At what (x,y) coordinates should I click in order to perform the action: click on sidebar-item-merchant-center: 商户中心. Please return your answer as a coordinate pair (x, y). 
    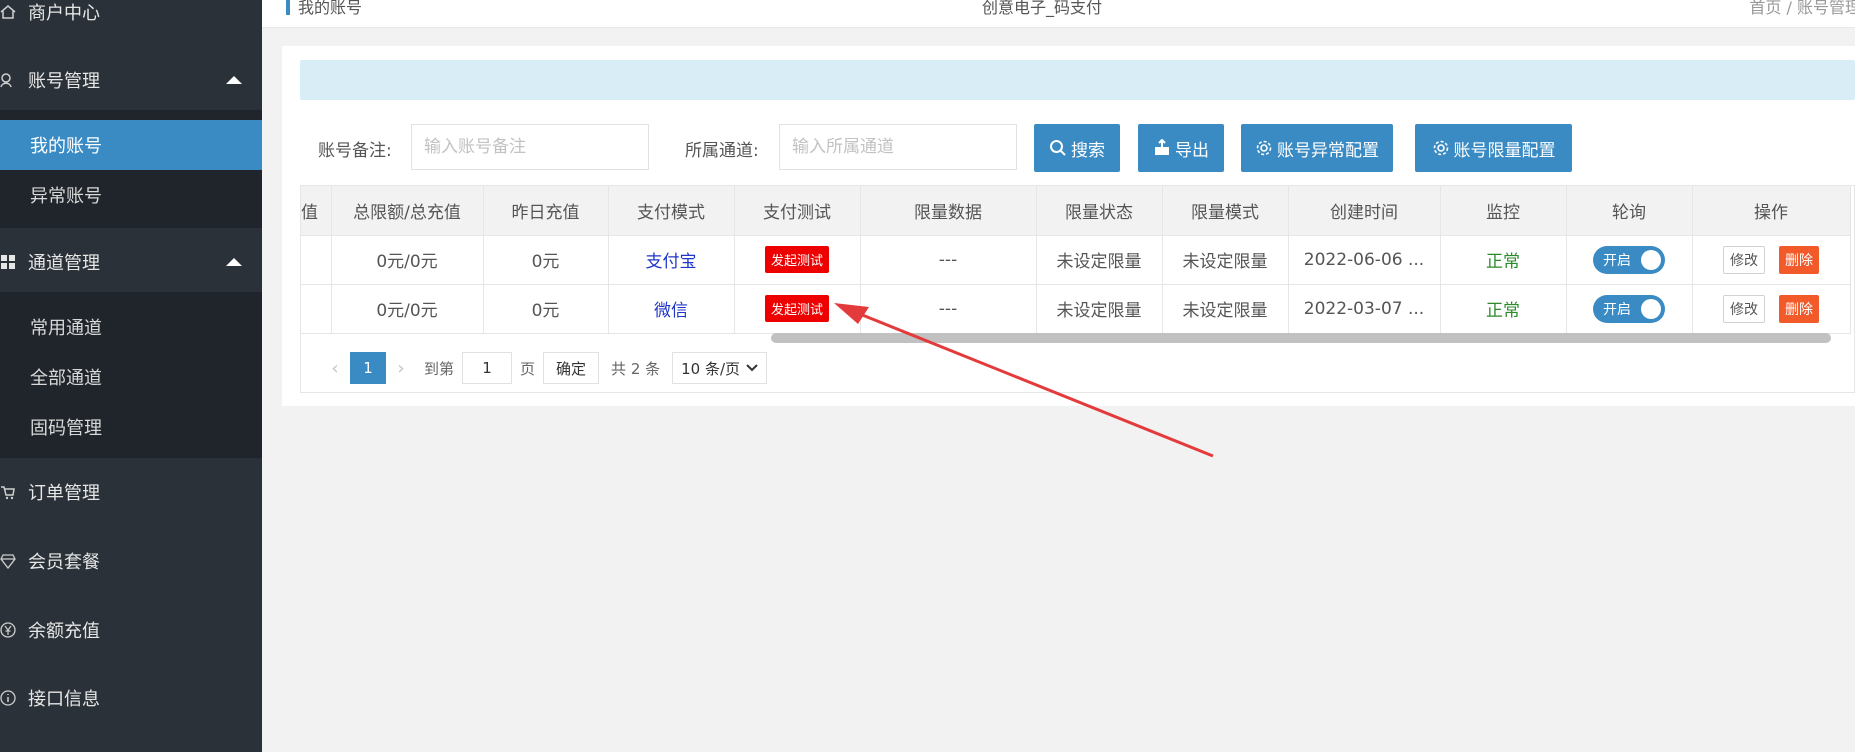
    Looking at the image, I should click on (131, 21).